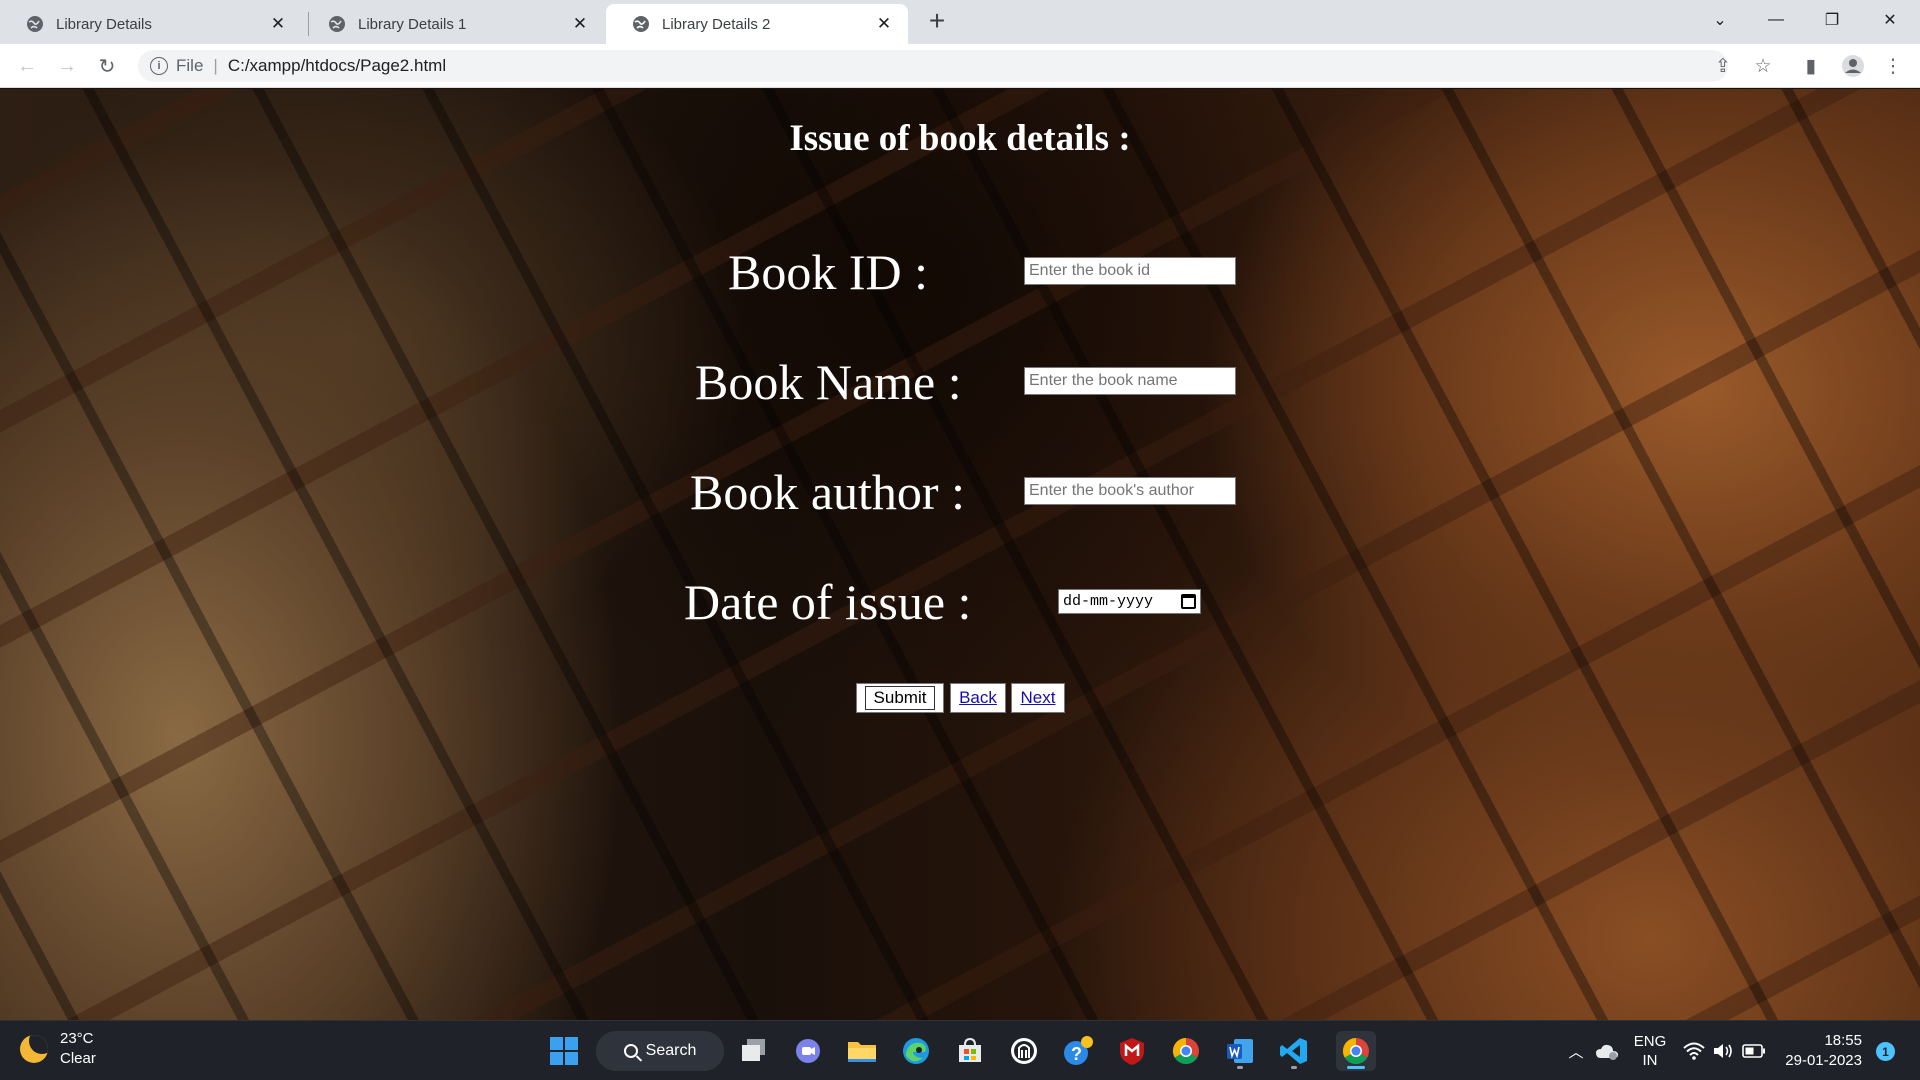 This screenshot has height=1080, width=1920. Describe the element at coordinates (960, 138) in the screenshot. I see `page-title: Issue of book details :` at that location.